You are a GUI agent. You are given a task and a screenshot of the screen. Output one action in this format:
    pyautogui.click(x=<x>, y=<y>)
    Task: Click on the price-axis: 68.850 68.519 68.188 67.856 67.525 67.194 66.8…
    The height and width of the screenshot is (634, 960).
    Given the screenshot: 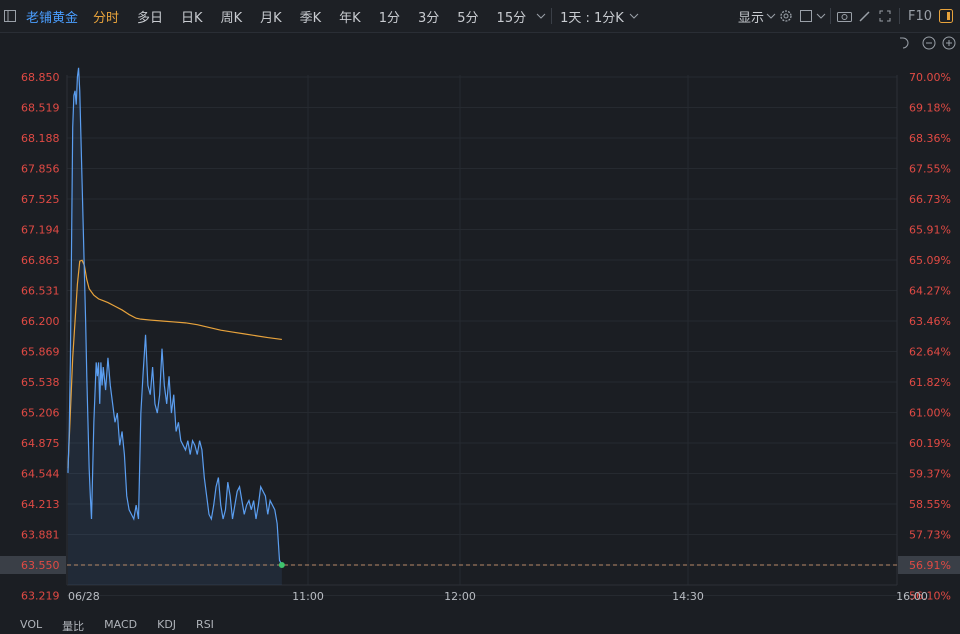 What is the action you would take?
    pyautogui.click(x=40, y=336)
    